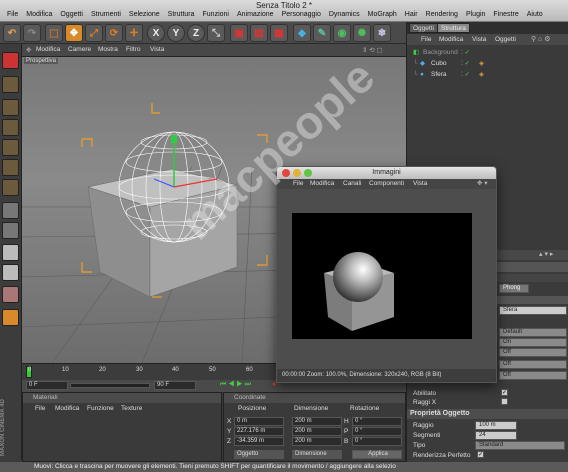  I want to click on display-color-dropdown: Off, so click(533, 364).